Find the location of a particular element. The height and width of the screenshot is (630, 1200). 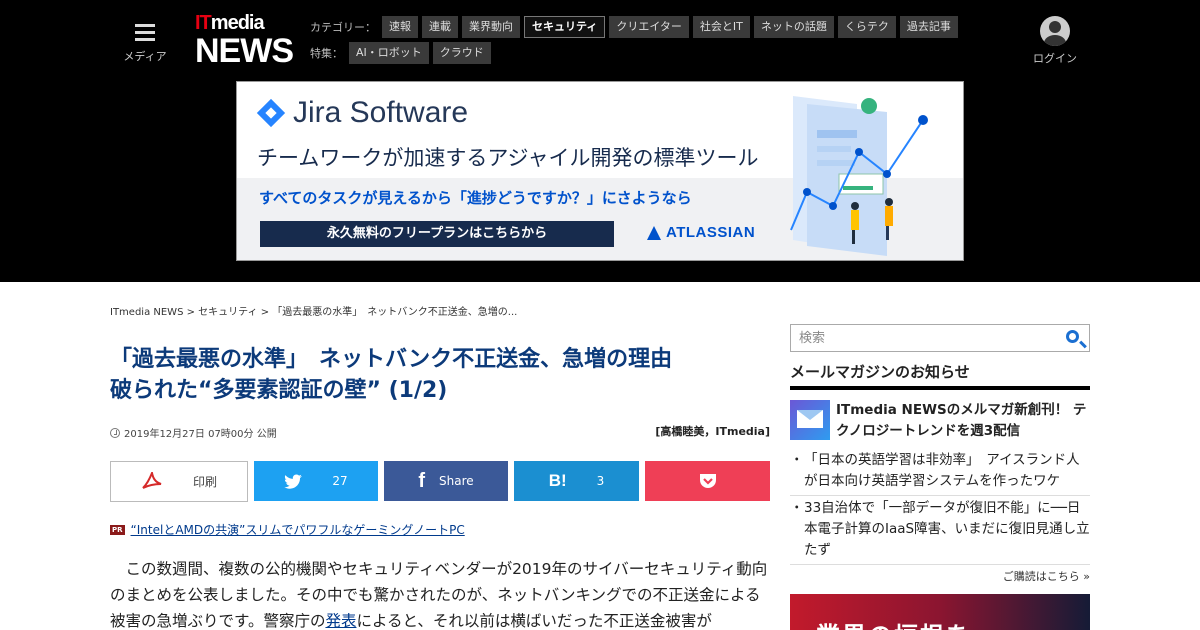

nav-chip-archive: 過去記事 is located at coordinates (928, 27).